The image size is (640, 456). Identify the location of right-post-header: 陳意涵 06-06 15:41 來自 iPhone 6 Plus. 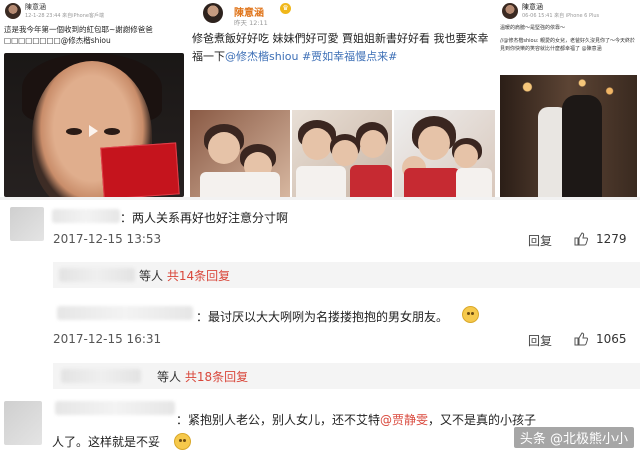
(568, 11).